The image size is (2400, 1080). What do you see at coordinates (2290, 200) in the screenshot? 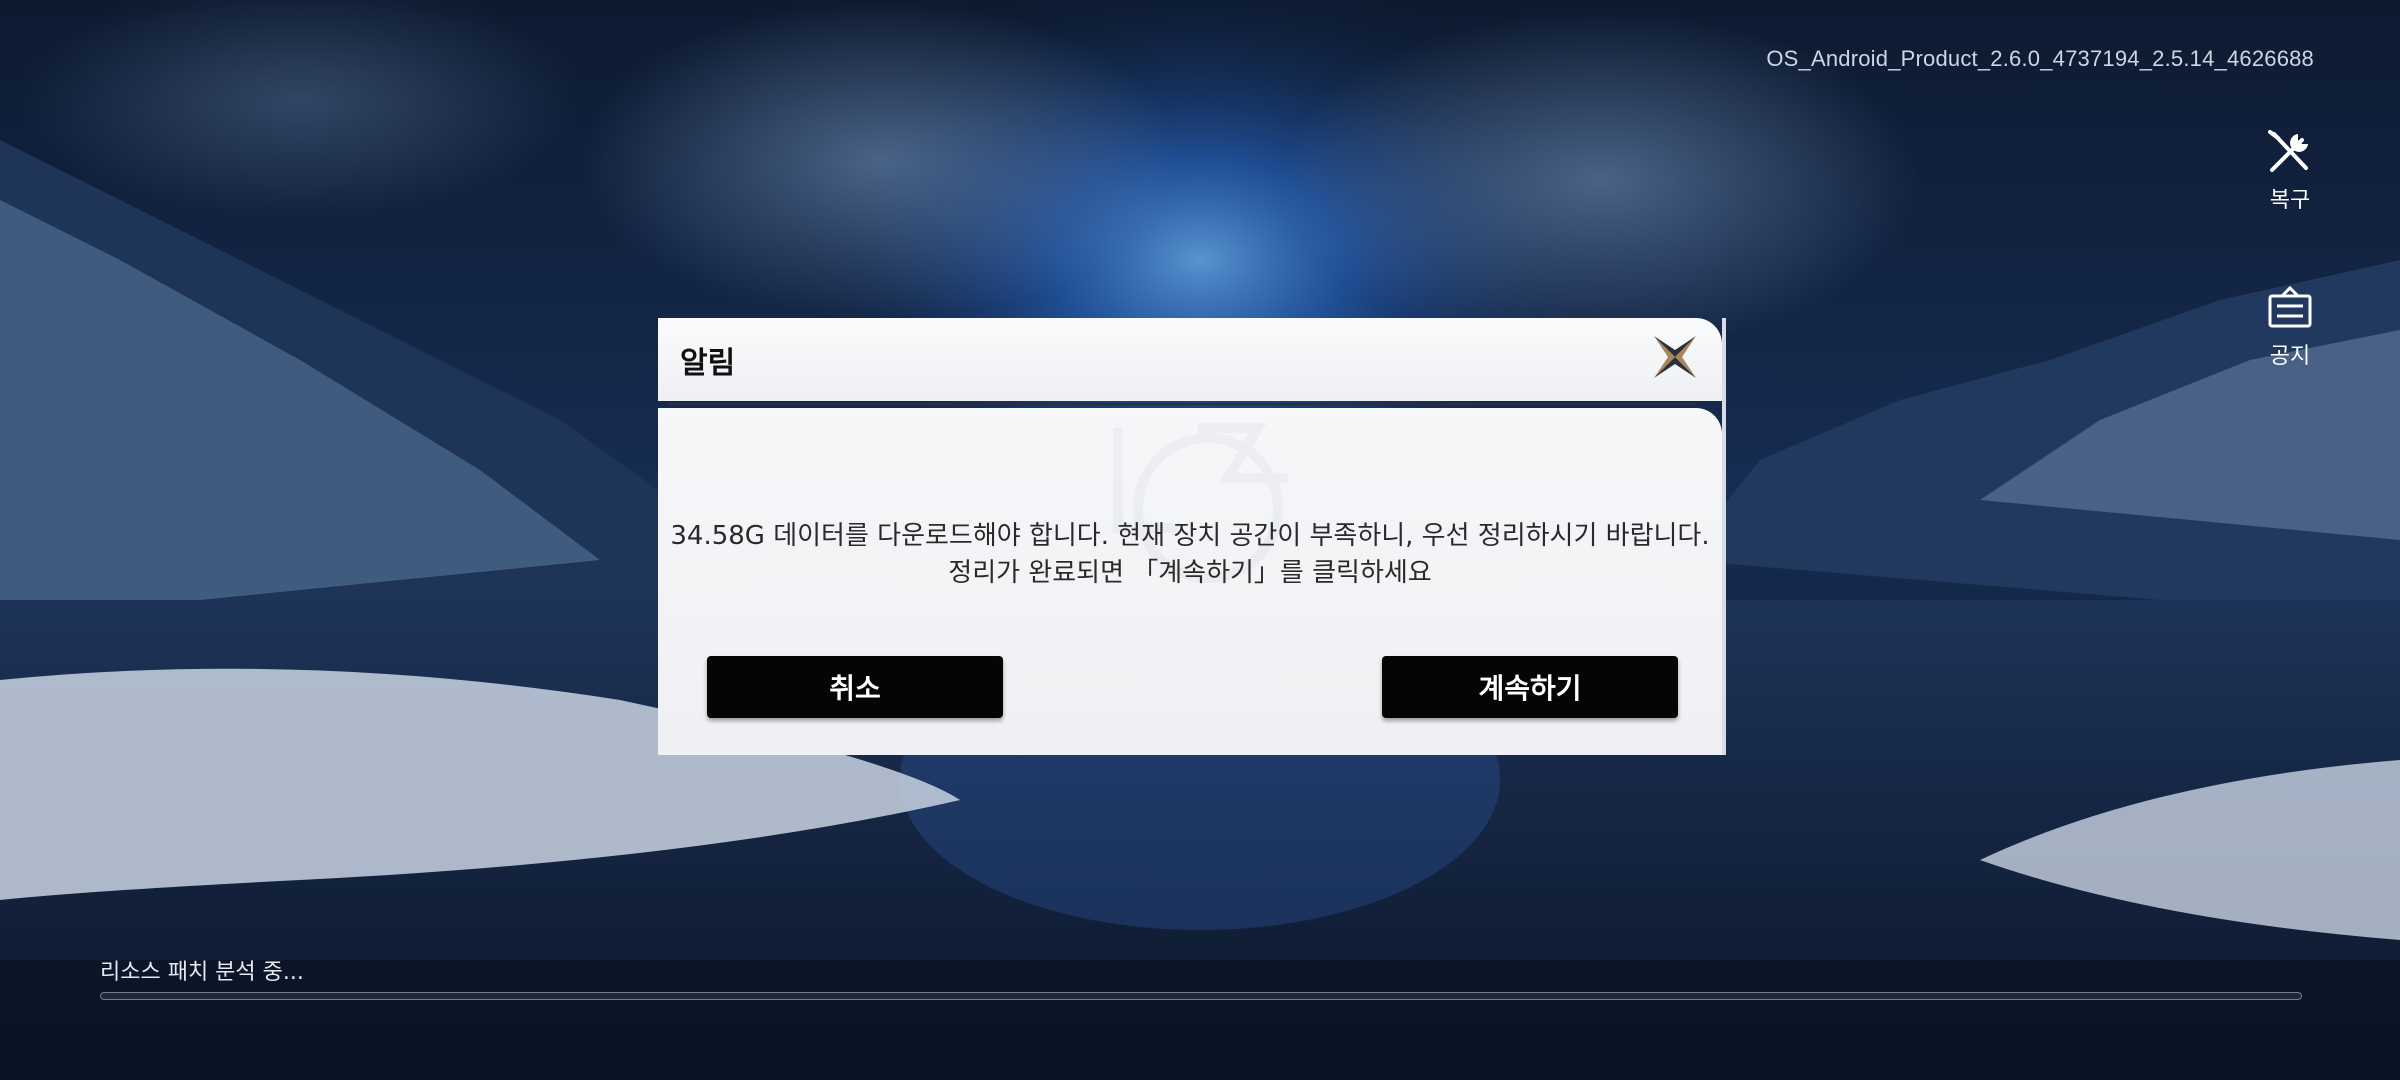
I see `repair-label: 복구` at bounding box center [2290, 200].